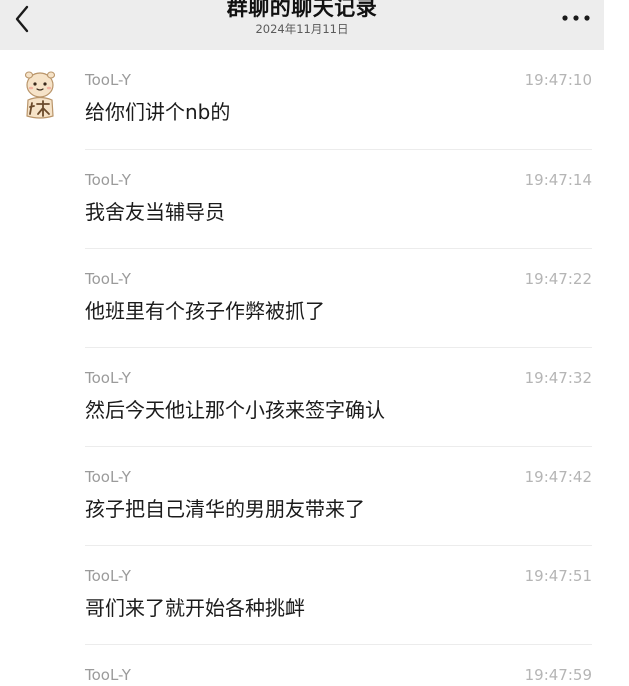 The height and width of the screenshot is (686, 629). What do you see at coordinates (558, 477) in the screenshot?
I see `message-time: 19:47:42` at bounding box center [558, 477].